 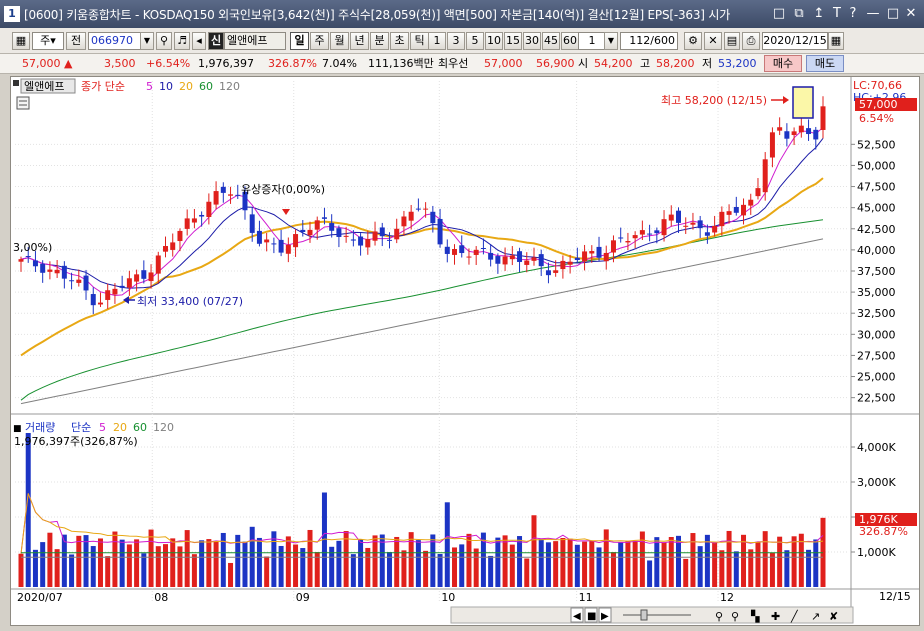 I want to click on chevron-down-icon: ▼, so click(x=147, y=41).